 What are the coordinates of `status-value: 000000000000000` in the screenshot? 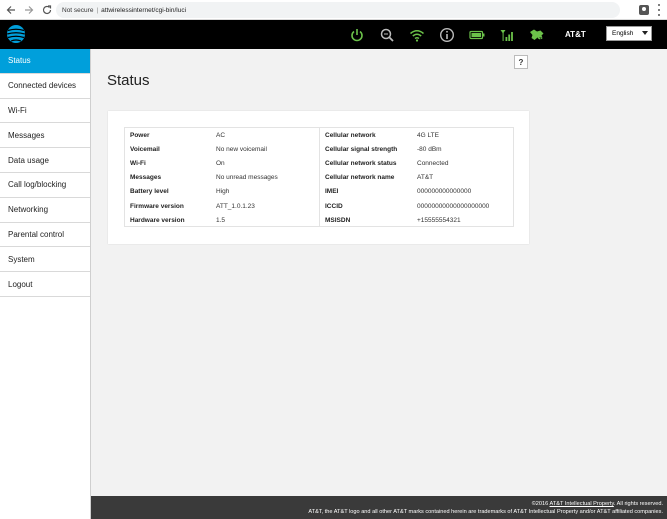 It's located at (444, 192).